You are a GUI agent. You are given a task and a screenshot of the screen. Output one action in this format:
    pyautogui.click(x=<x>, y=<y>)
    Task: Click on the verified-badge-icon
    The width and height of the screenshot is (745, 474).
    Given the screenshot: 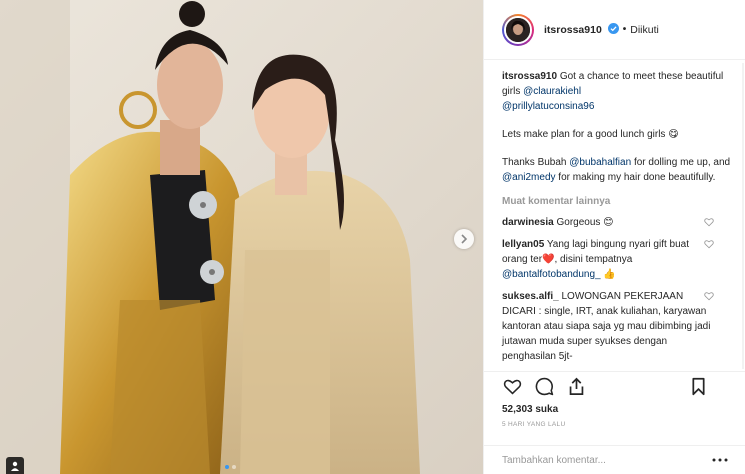 What is the action you would take?
    pyautogui.click(x=613, y=28)
    